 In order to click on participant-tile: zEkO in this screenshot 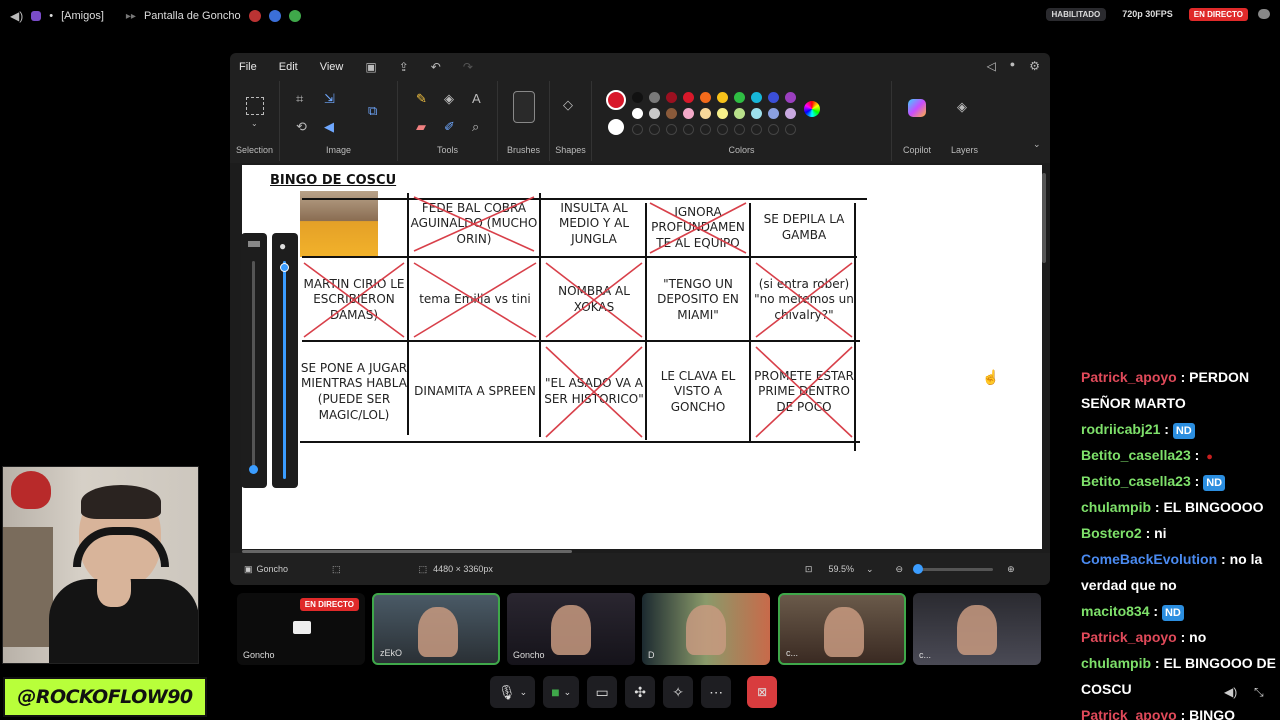, I will do `click(436, 629)`.